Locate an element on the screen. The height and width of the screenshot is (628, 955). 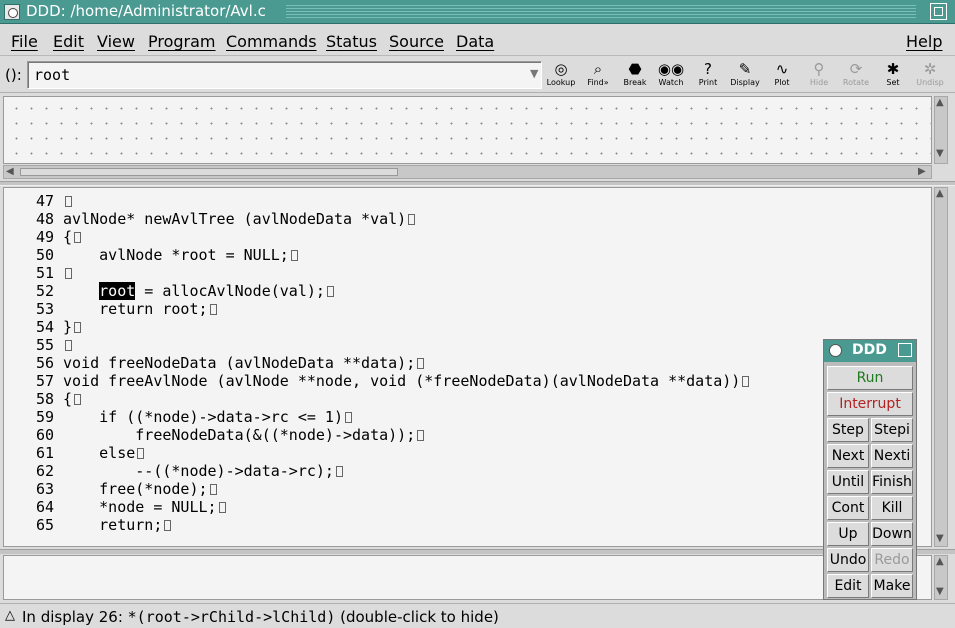
redo-button: Redo is located at coordinates (892, 560).